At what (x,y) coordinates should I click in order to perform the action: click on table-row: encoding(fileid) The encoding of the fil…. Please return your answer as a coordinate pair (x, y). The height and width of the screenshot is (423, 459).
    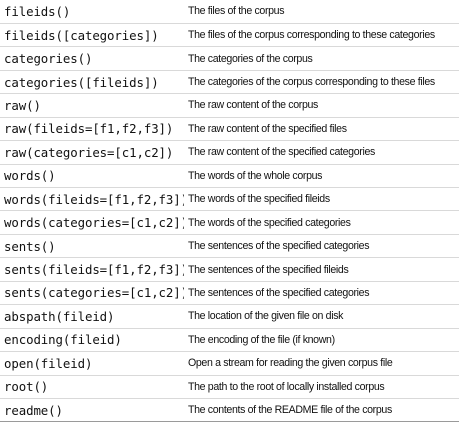
    Looking at the image, I should click on (229, 340).